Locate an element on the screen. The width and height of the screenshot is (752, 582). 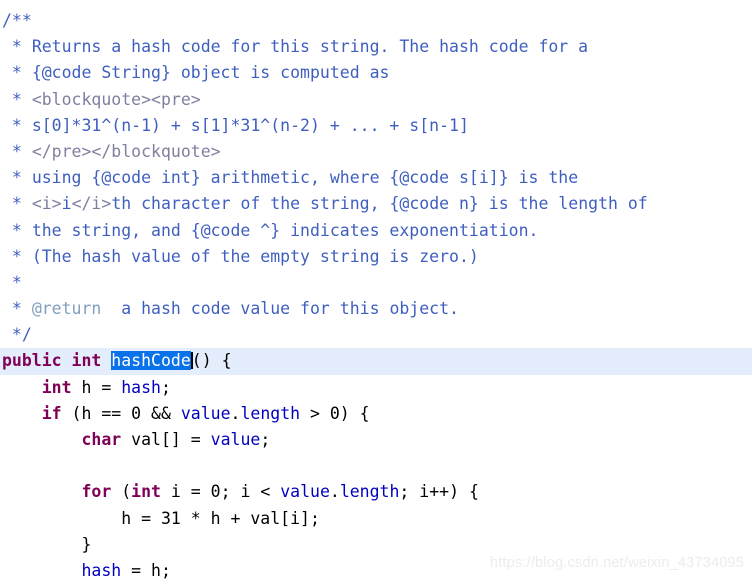
code-token: ; i++) { is located at coordinates (439, 492).